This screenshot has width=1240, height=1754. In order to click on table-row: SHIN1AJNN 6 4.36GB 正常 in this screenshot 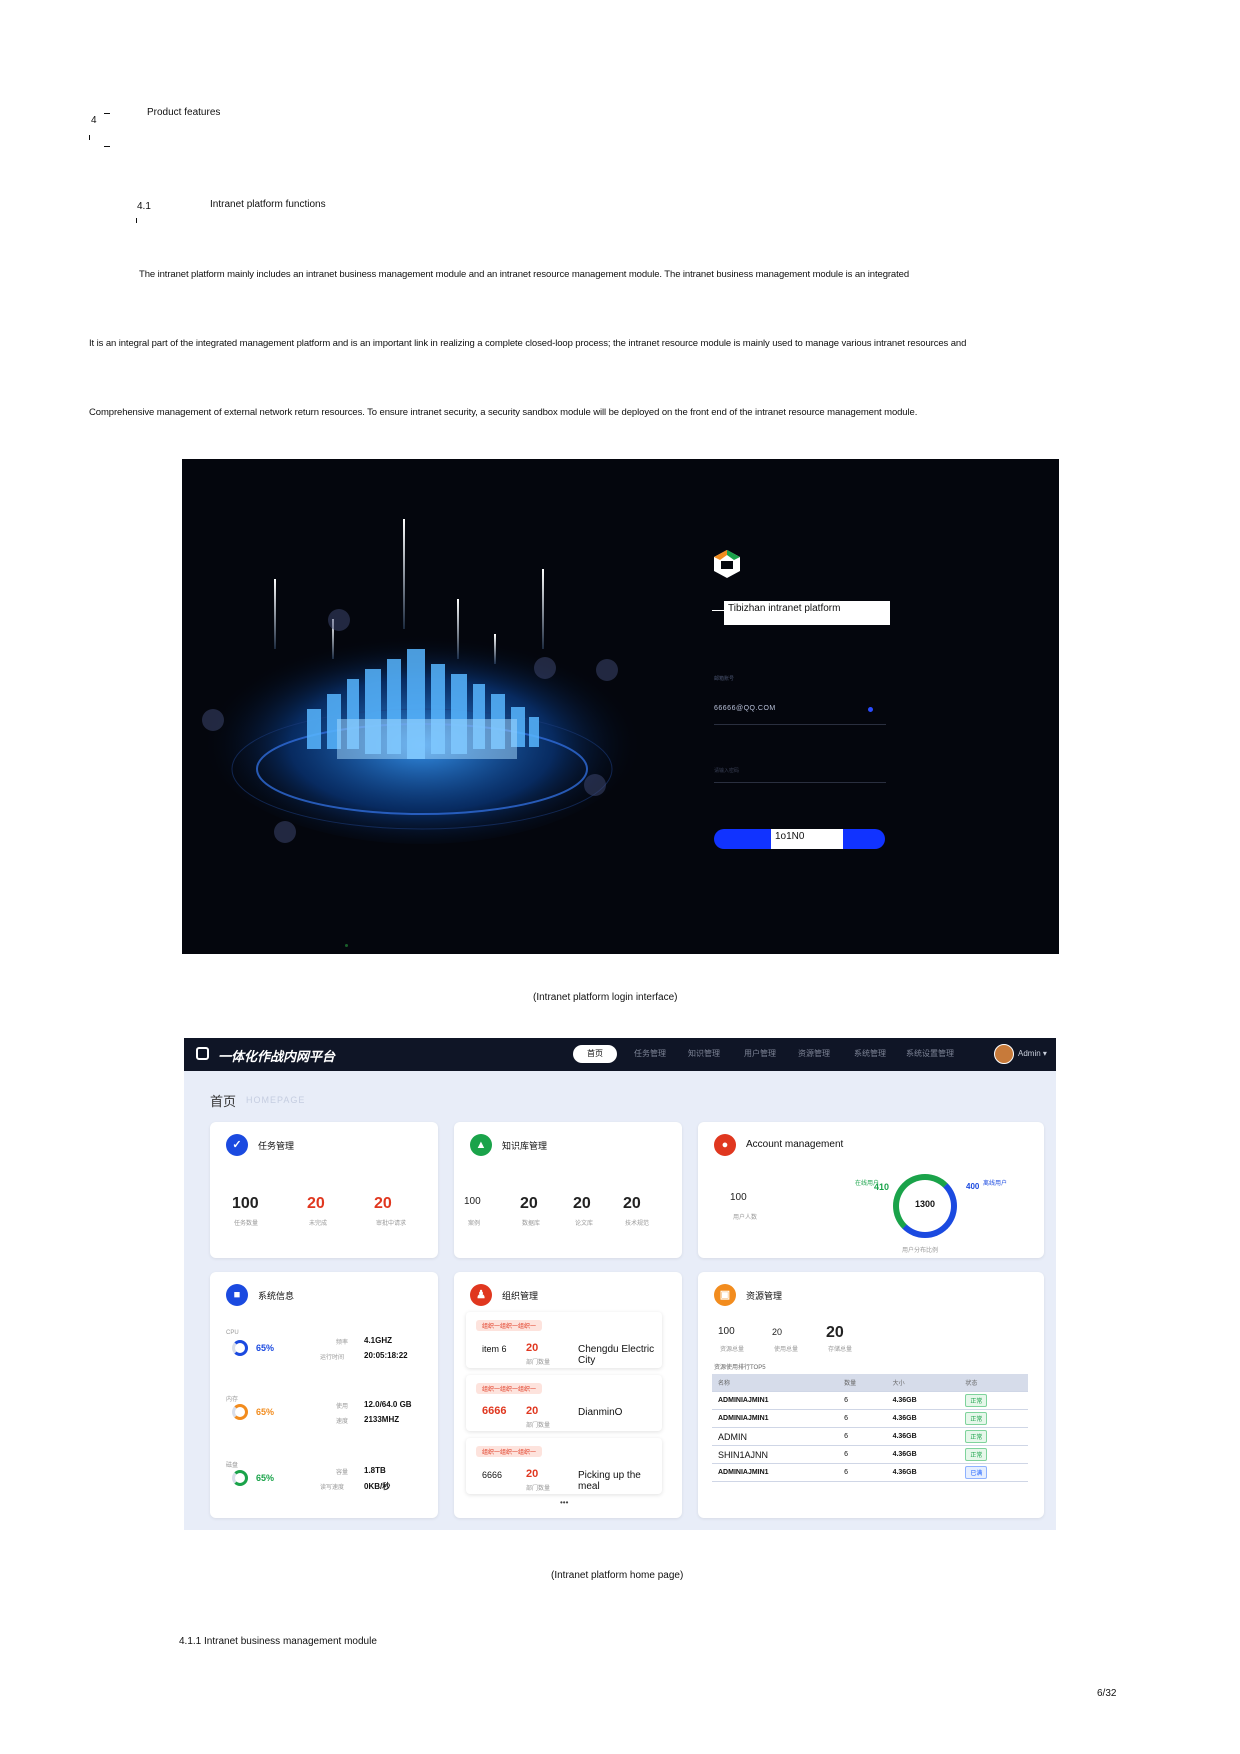, I will do `click(870, 1454)`.